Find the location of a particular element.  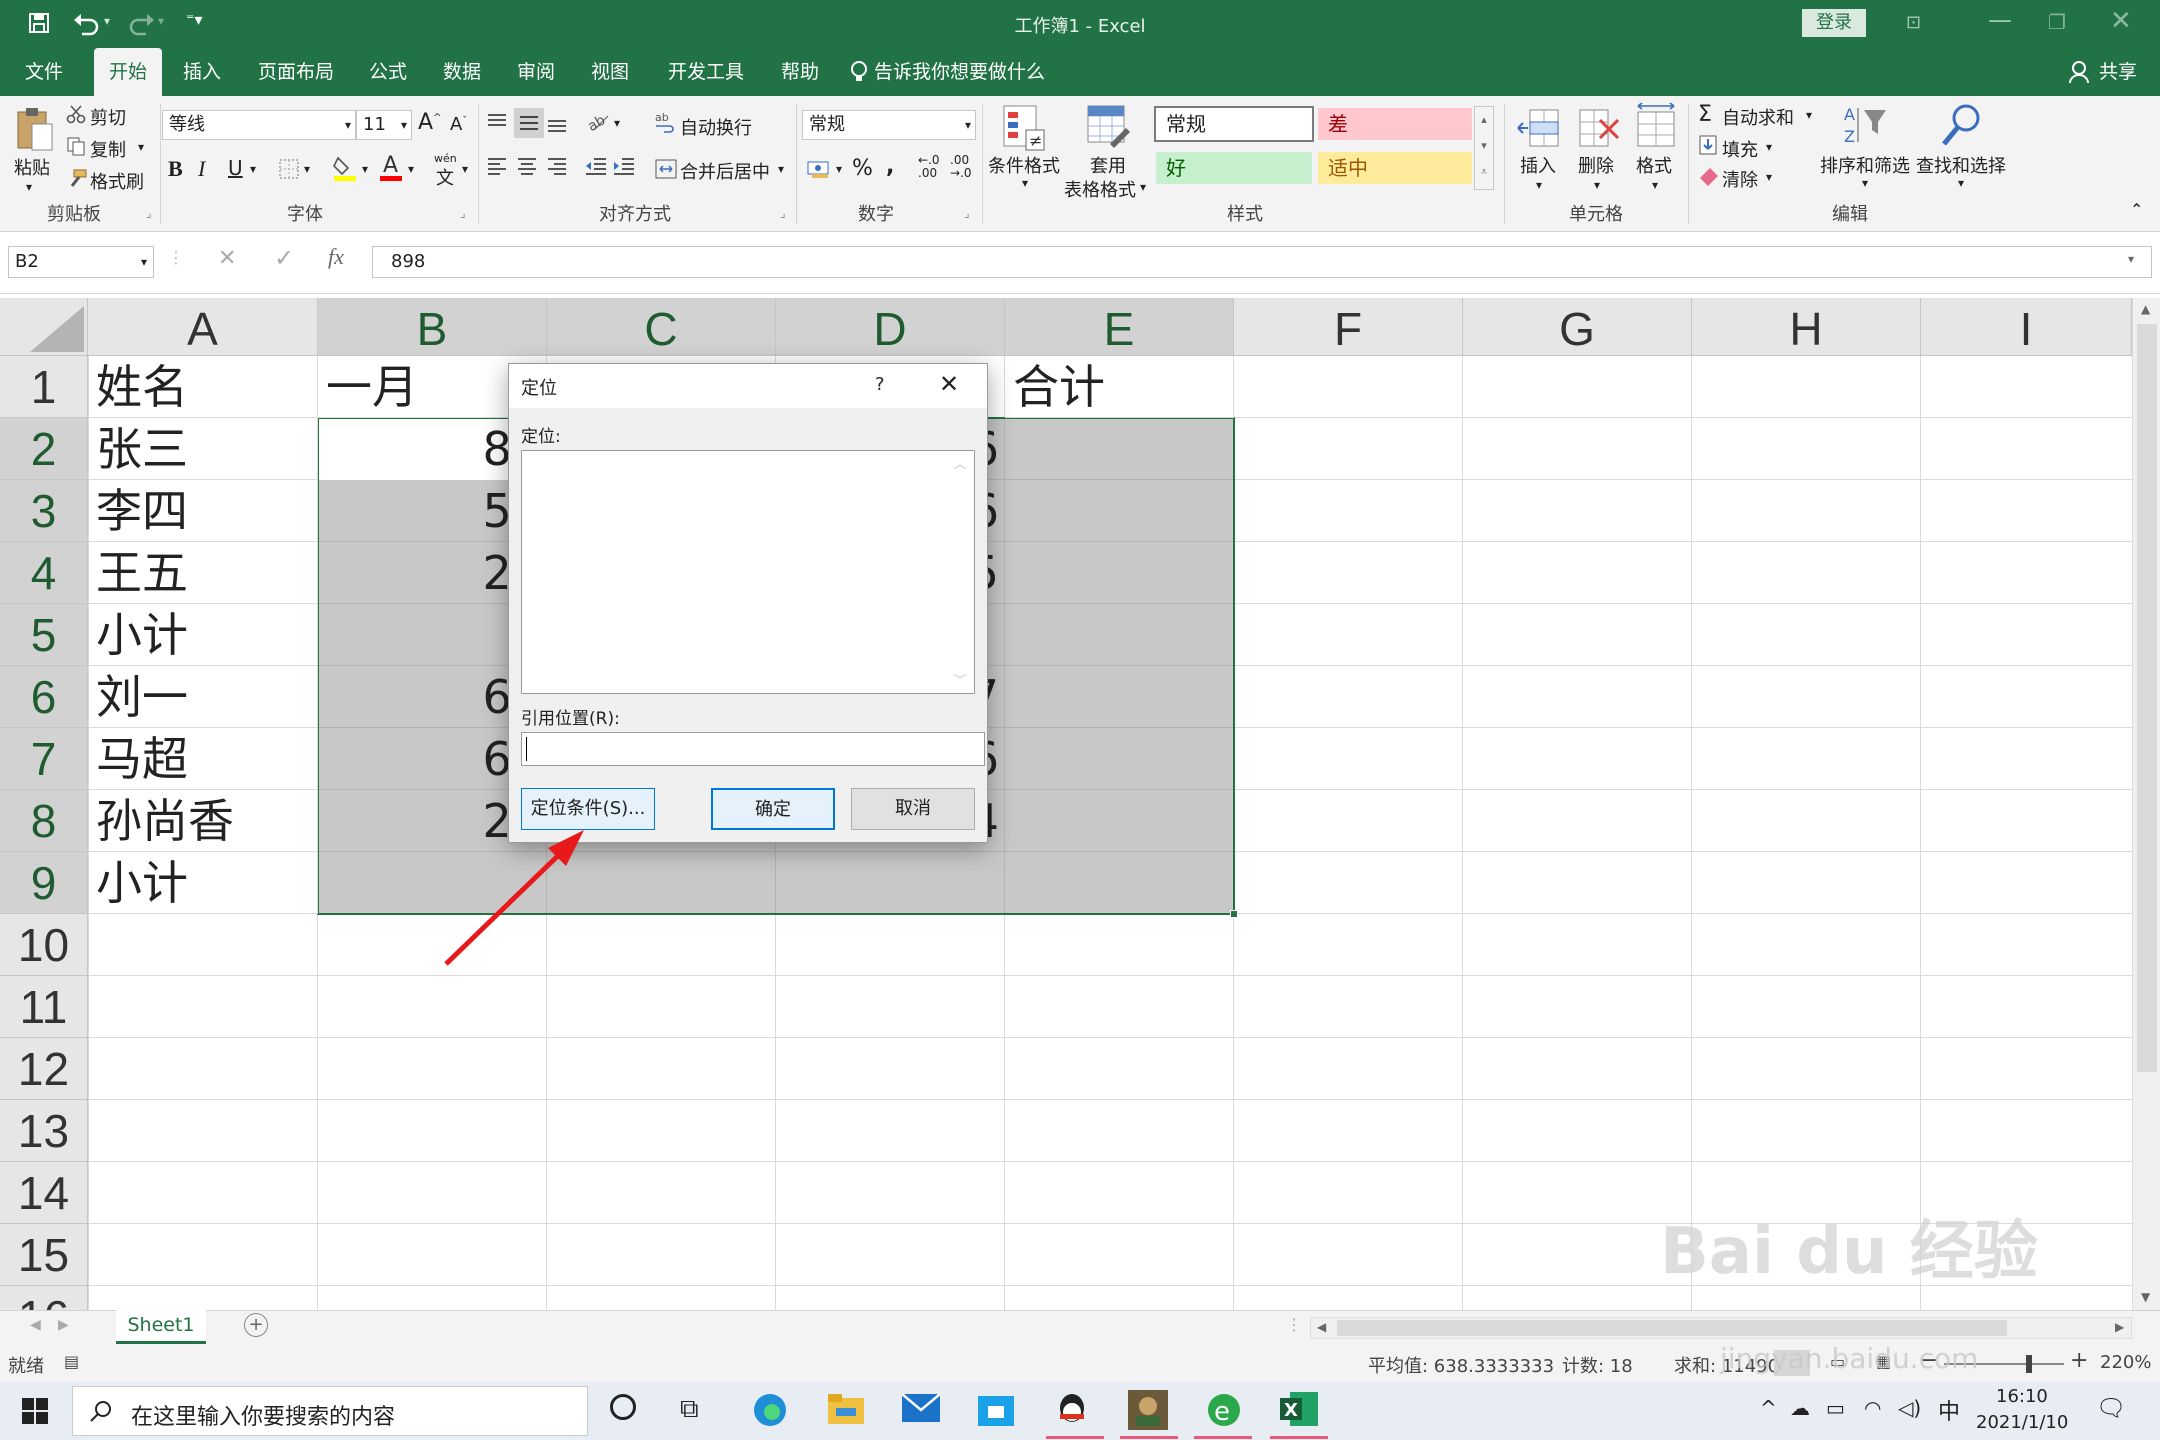

align-top-icon is located at coordinates (497, 123).